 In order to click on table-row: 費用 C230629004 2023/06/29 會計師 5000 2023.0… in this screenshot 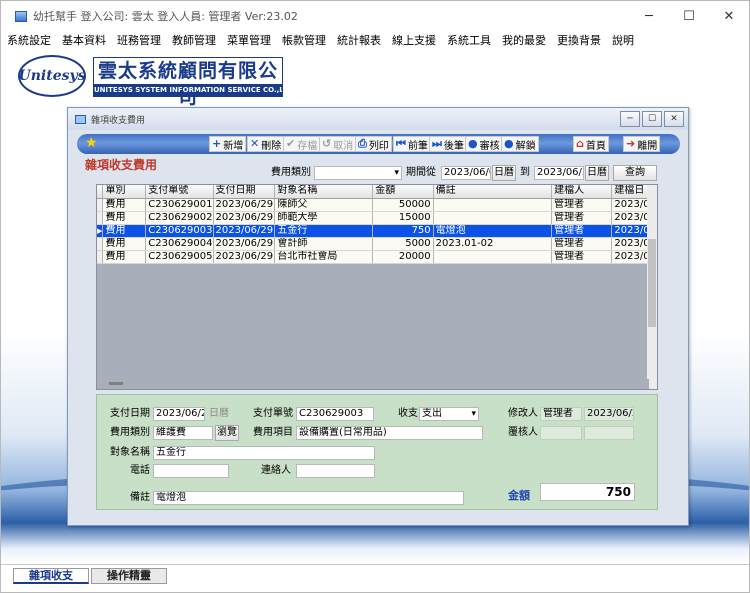, I will do `click(377, 244)`.